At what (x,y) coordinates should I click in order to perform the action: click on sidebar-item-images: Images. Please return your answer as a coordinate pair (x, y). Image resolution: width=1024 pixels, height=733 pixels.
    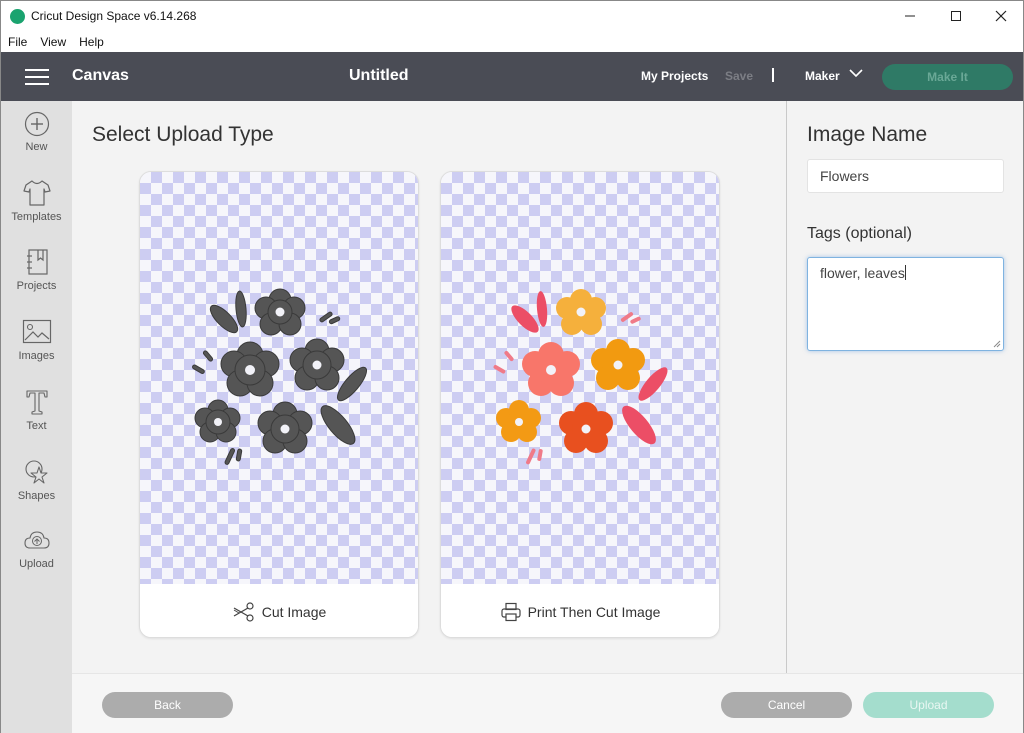
    Looking at the image, I should click on (36, 349).